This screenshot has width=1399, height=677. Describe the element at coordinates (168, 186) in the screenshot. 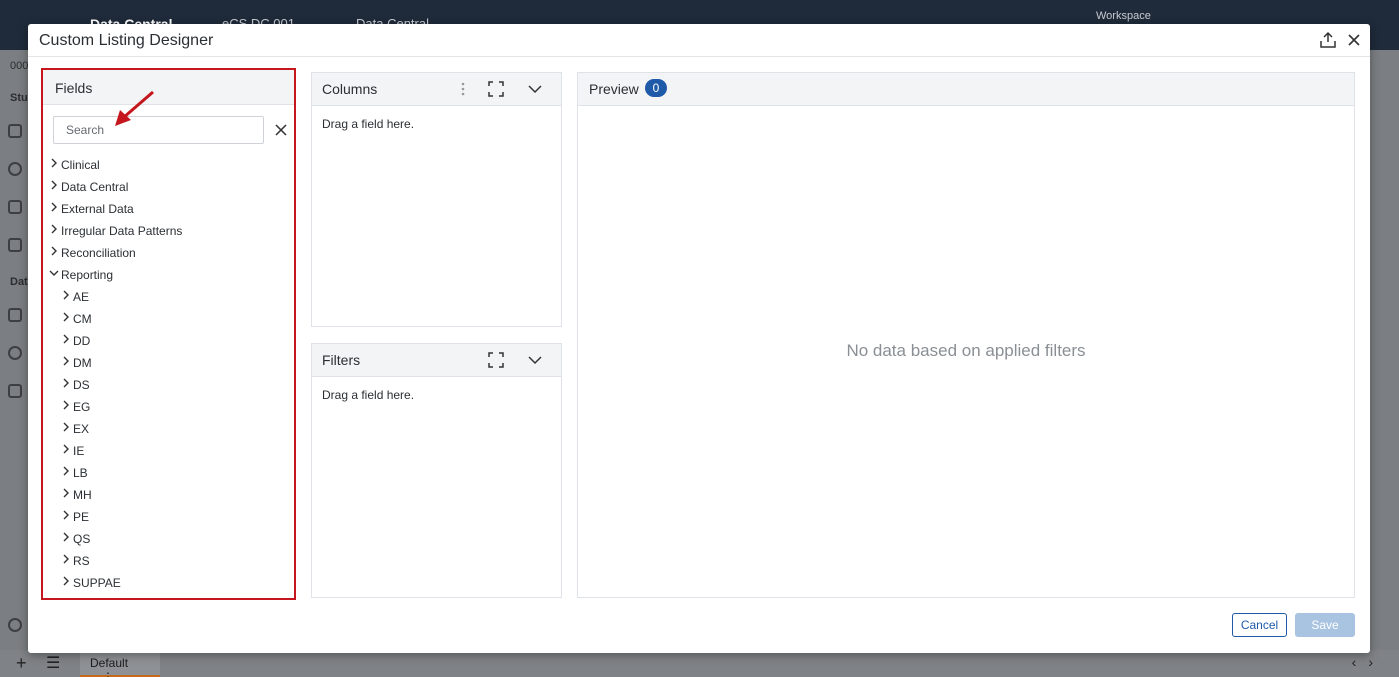

I see `tree-item-data-central: Data Central` at that location.